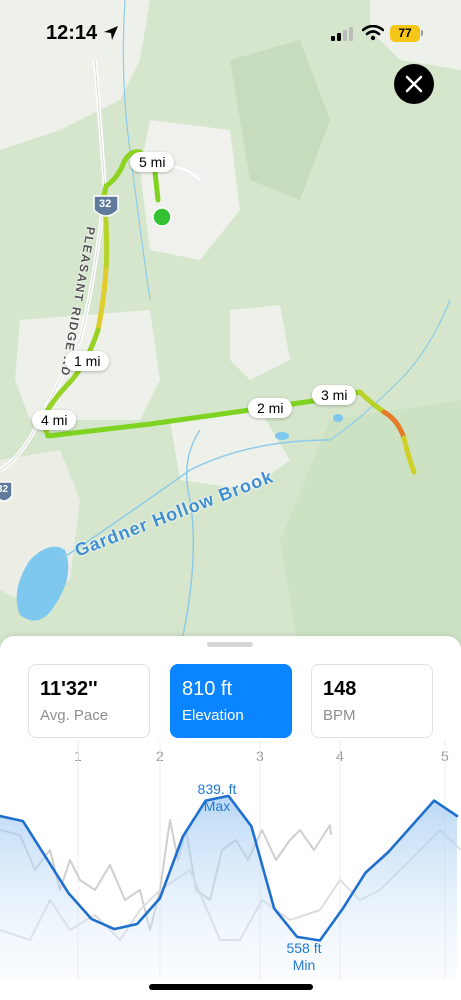  What do you see at coordinates (339, 715) in the screenshot?
I see `metric-label: BPM` at bounding box center [339, 715].